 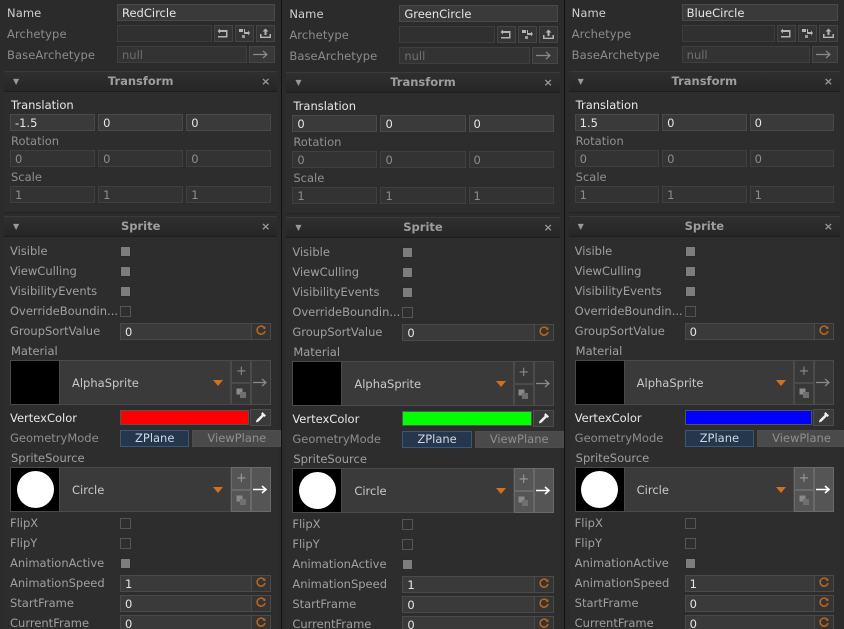 I want to click on revert-archetype-icon, so click(x=786, y=33).